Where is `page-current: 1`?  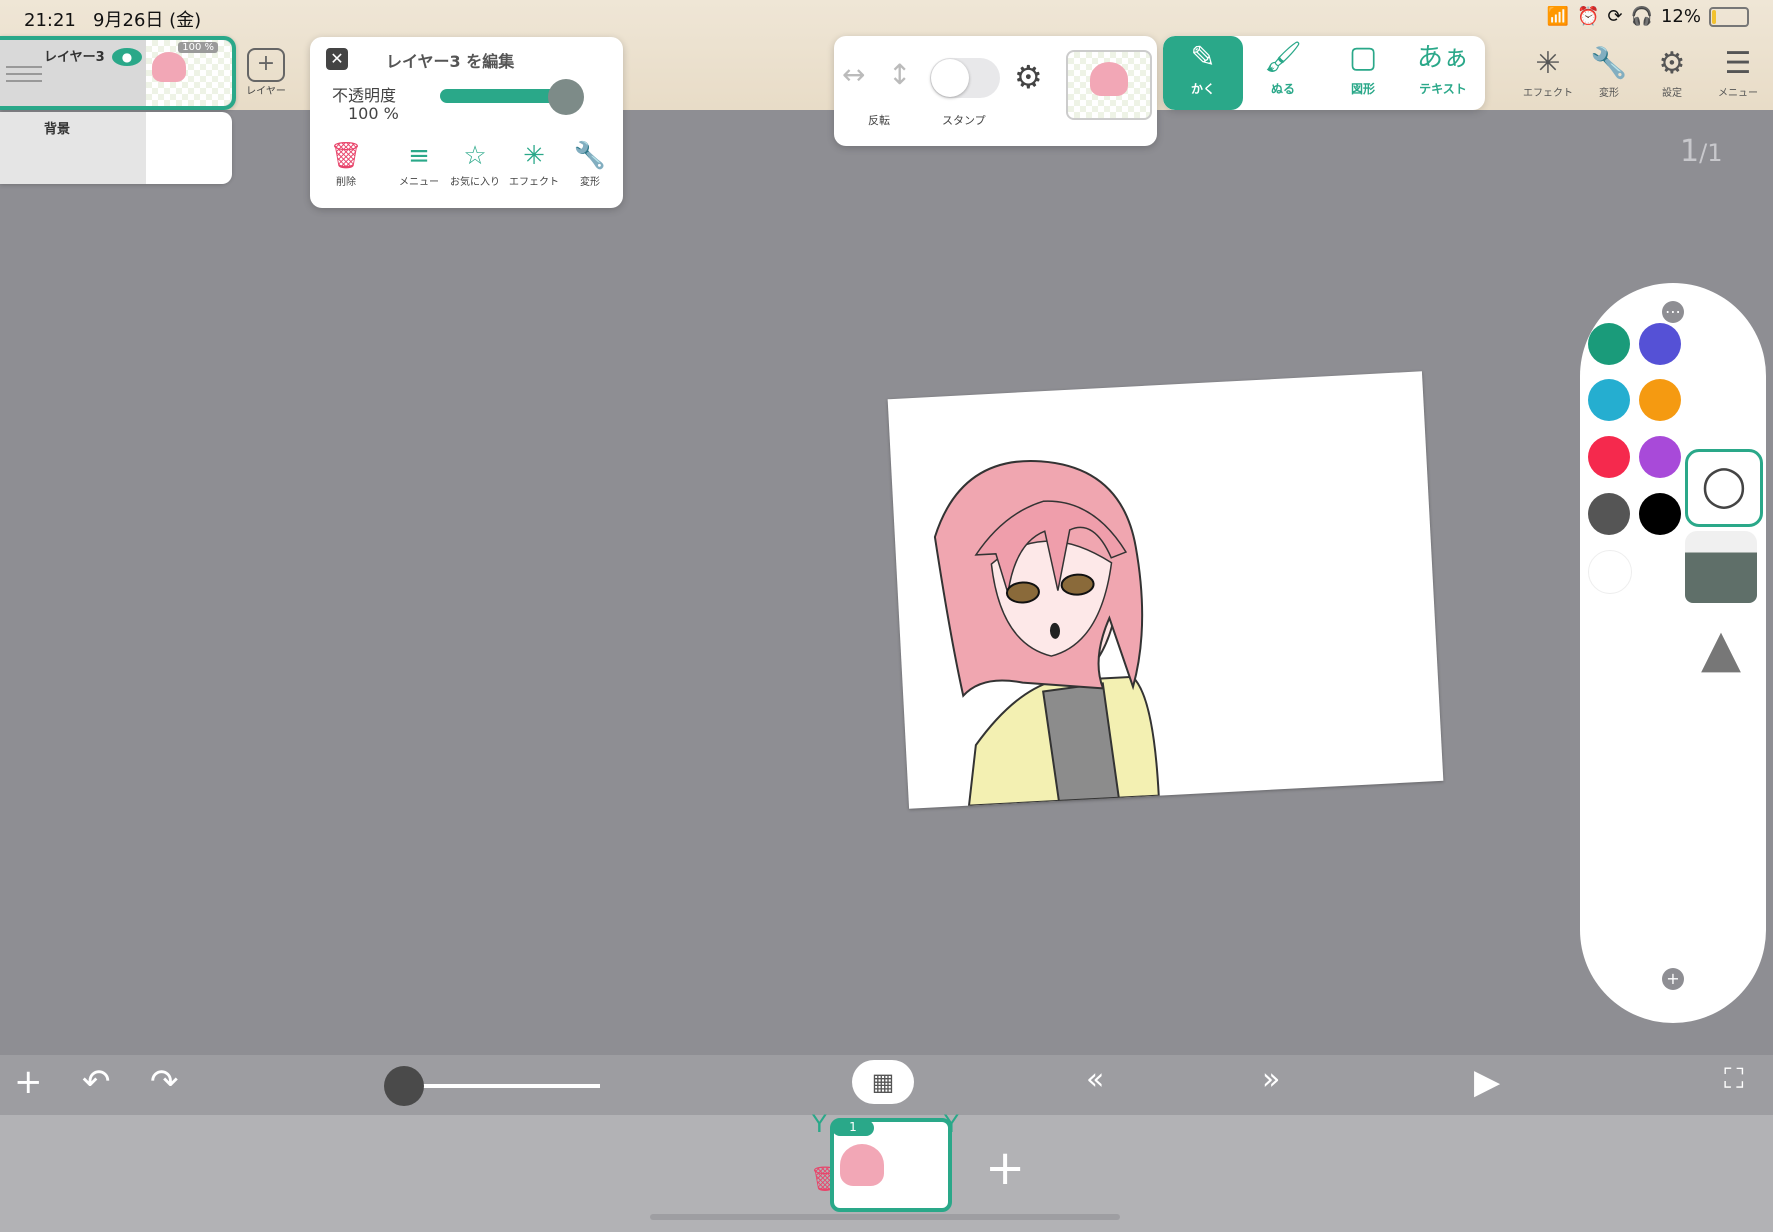
page-current: 1 is located at coordinates (1690, 151).